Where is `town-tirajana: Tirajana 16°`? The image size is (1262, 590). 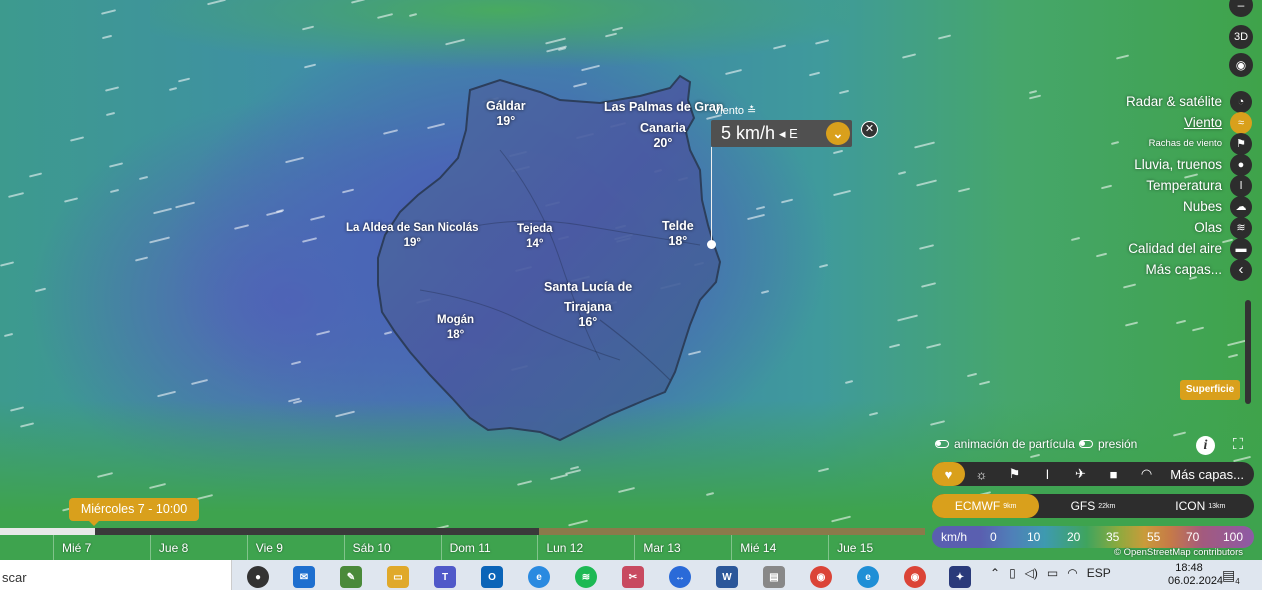 town-tirajana: Tirajana 16° is located at coordinates (588, 315).